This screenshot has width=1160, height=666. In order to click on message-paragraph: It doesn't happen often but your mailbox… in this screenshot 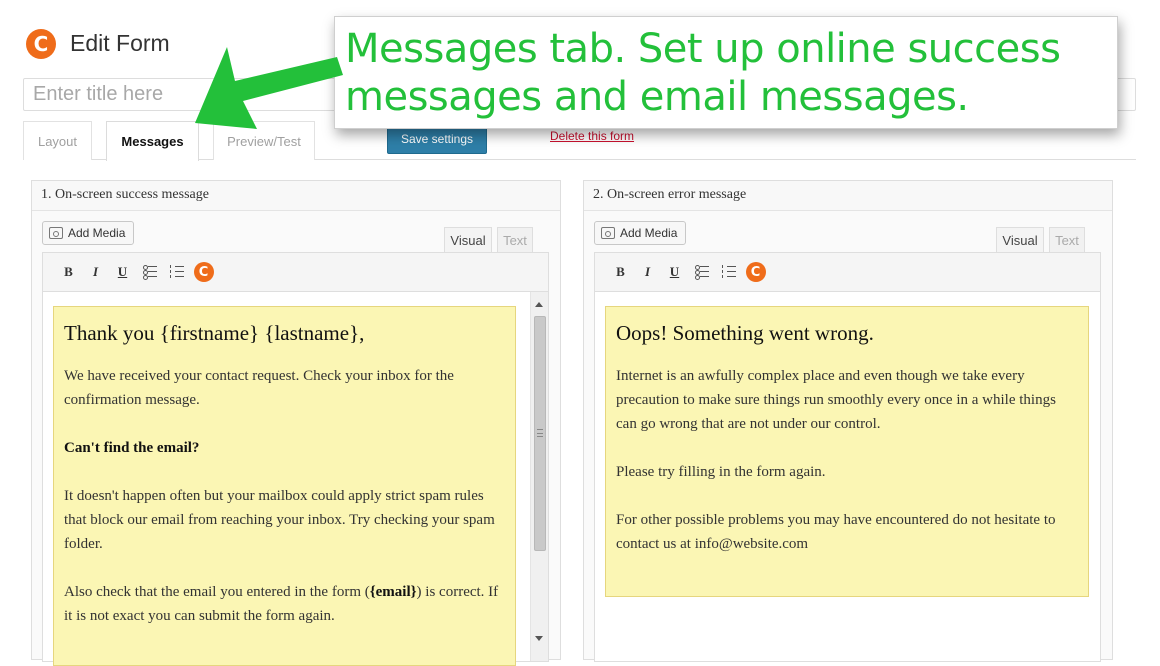, I will do `click(279, 520)`.